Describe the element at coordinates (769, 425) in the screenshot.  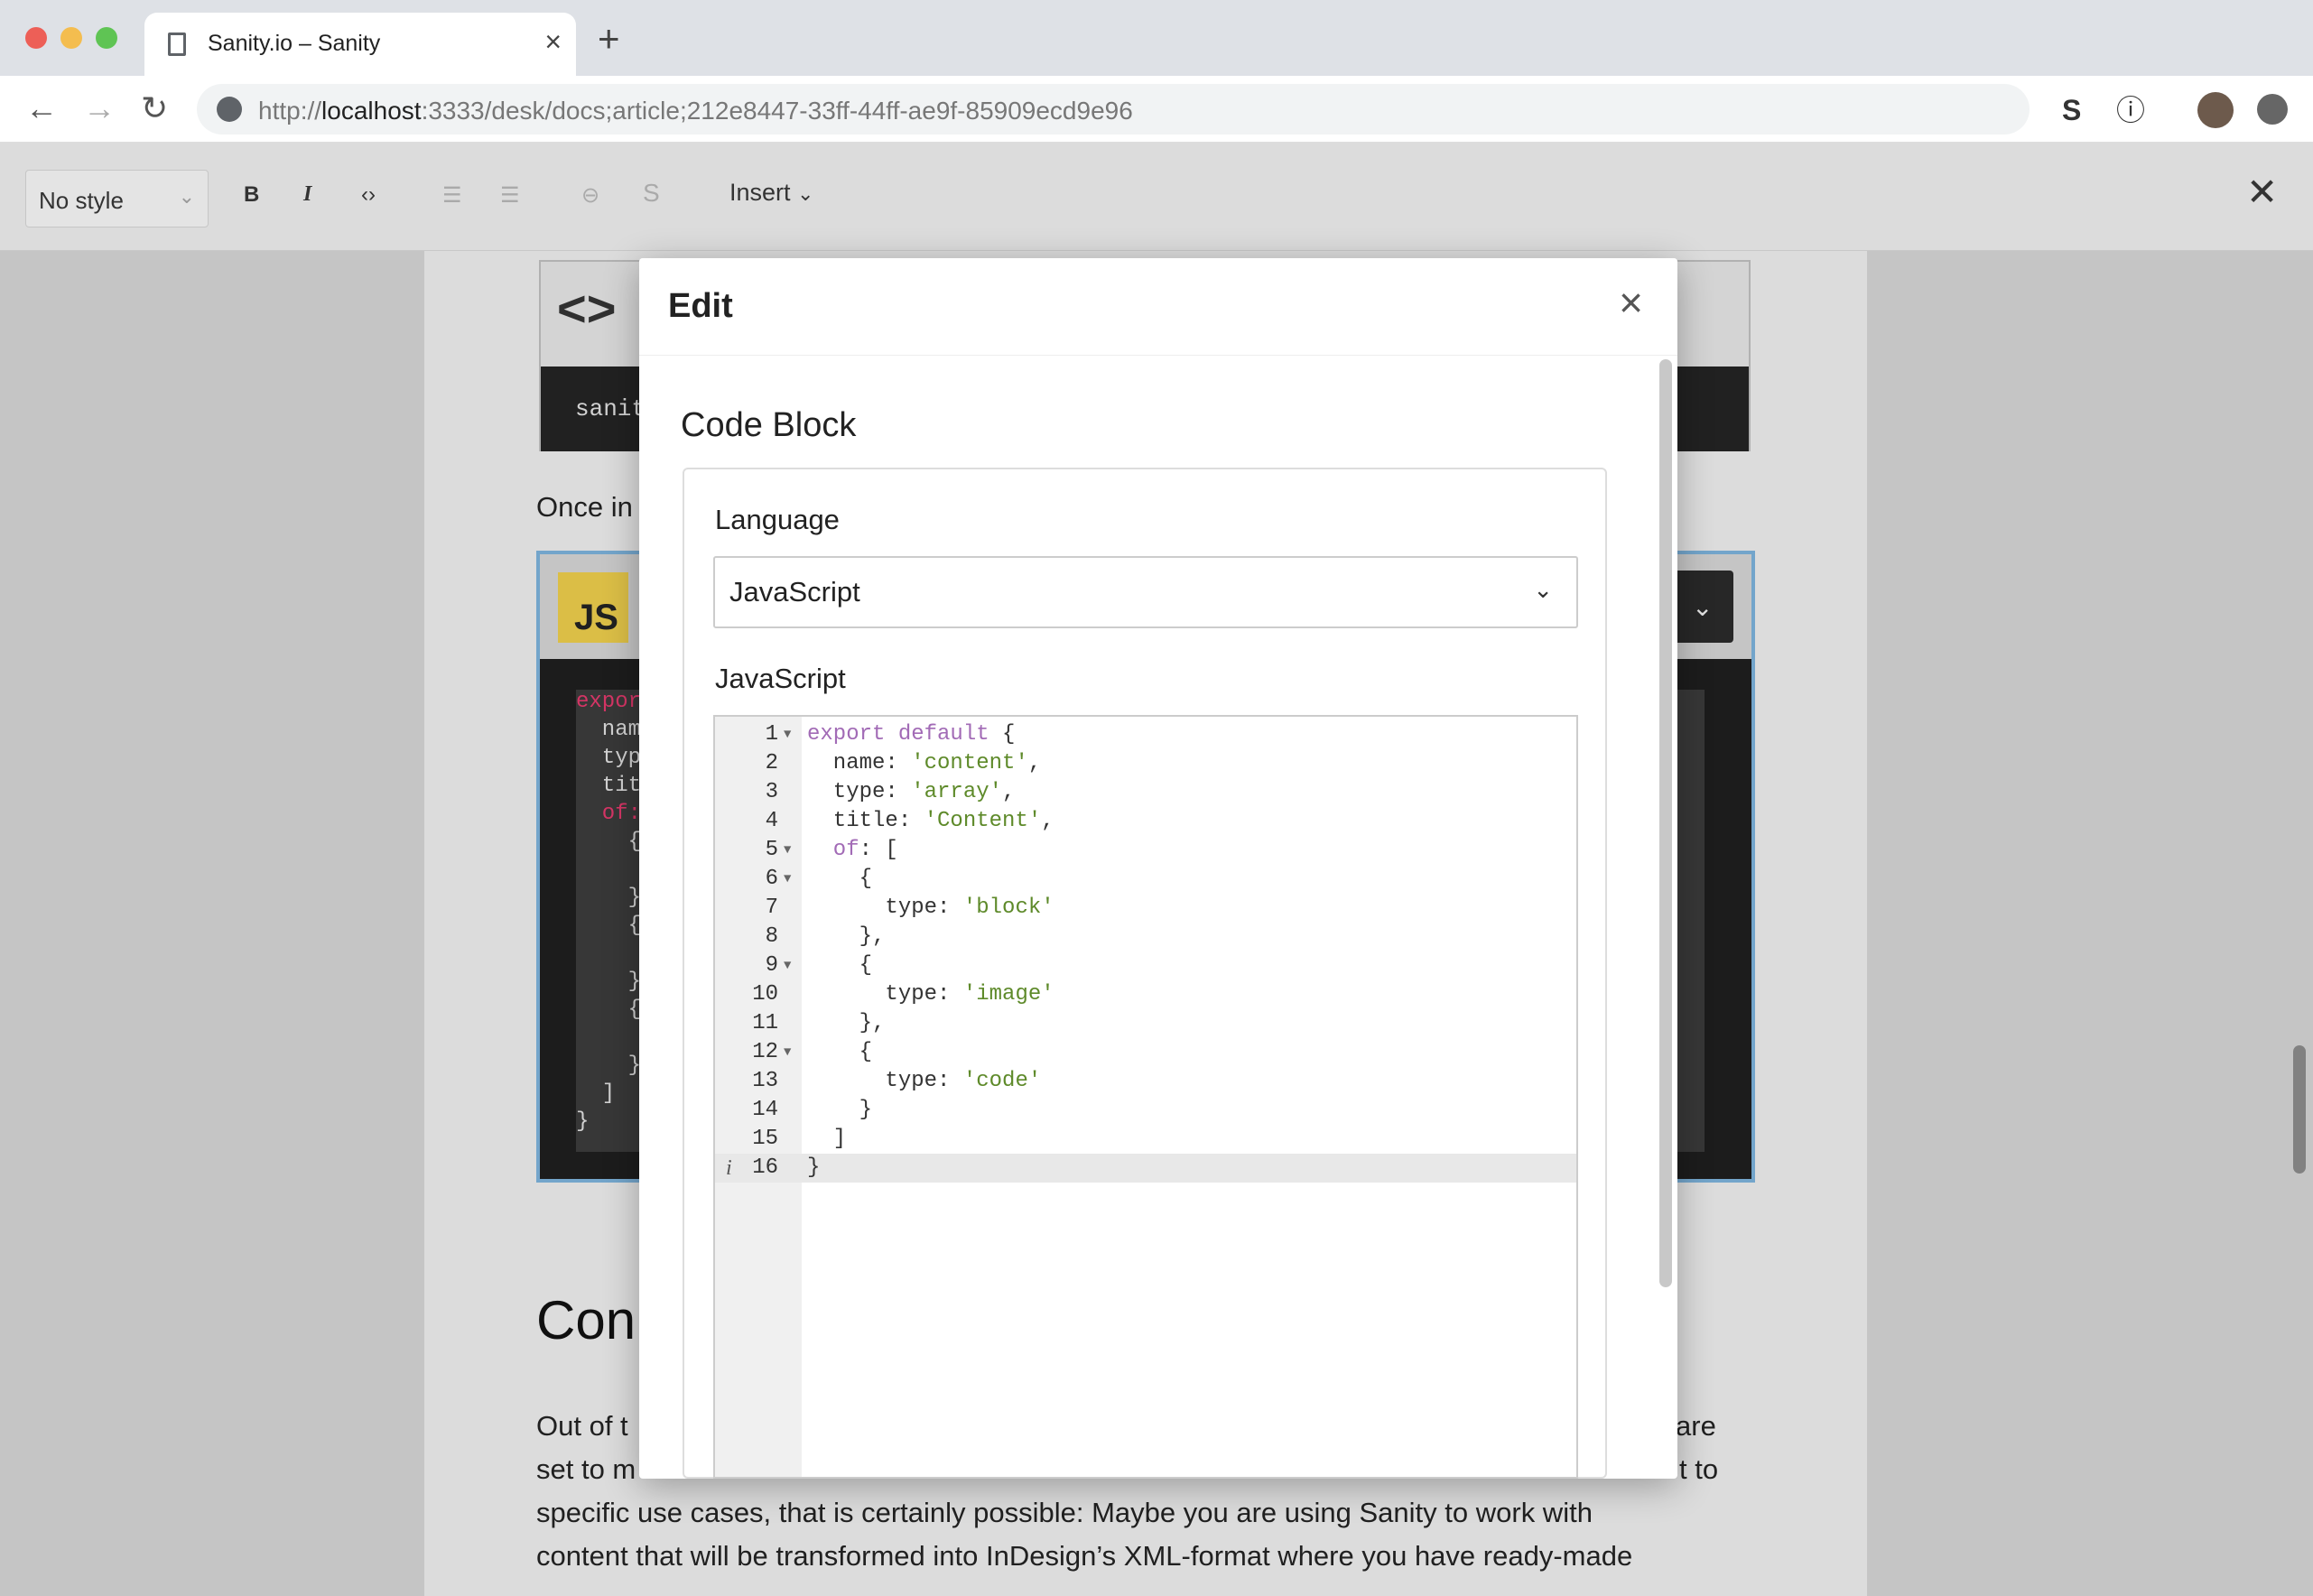
I see `section-title: Code Block` at that location.